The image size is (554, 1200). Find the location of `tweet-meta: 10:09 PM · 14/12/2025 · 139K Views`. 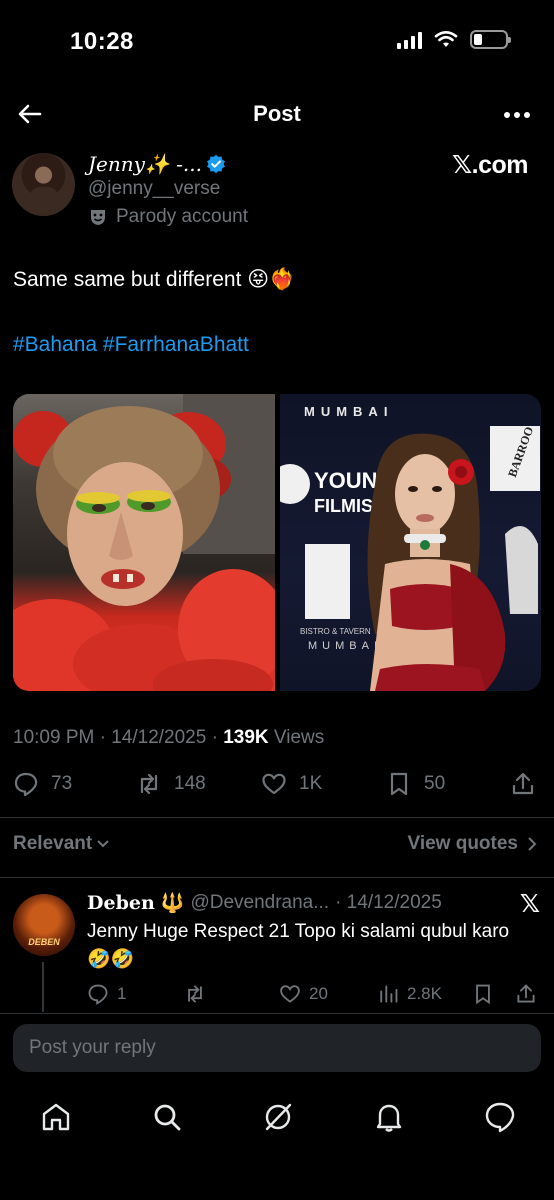

tweet-meta: 10:09 PM · 14/12/2025 · 139K Views is located at coordinates (168, 738).